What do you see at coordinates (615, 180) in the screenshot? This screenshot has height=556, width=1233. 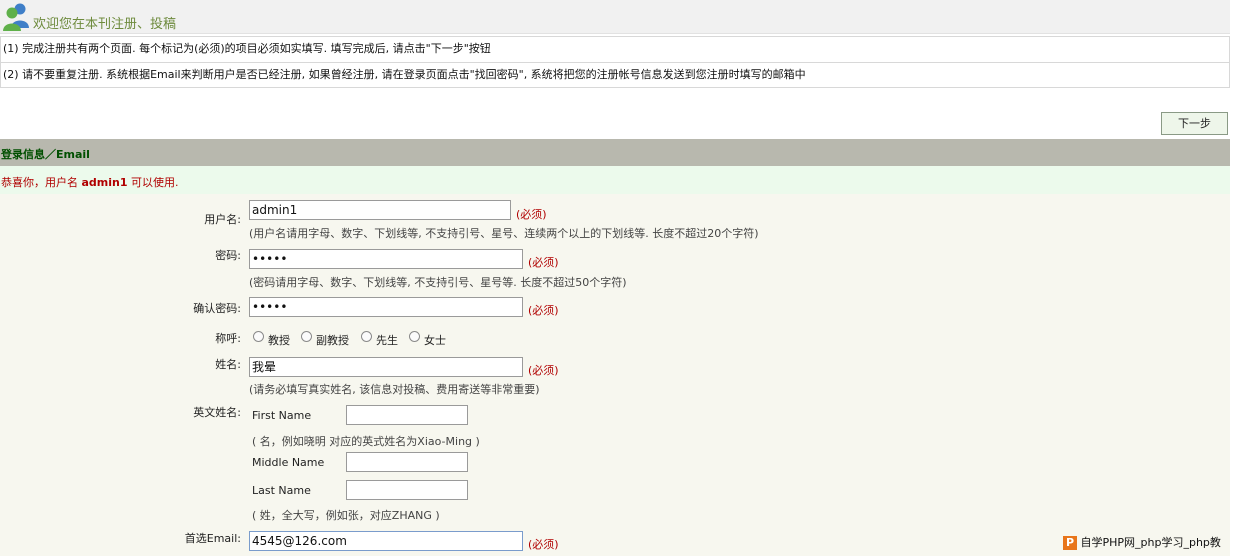 I see `availability-message: 恭喜你，用户名 admin1 可以使用.` at bounding box center [615, 180].